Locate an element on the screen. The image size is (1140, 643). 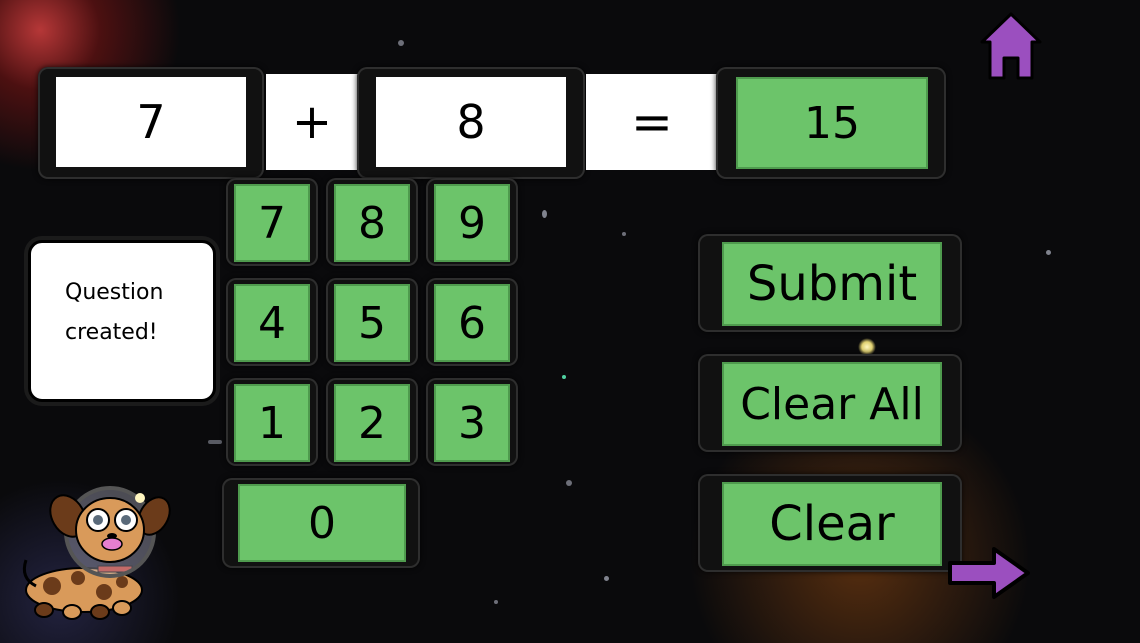
key-2: 2 is located at coordinates (372, 423).